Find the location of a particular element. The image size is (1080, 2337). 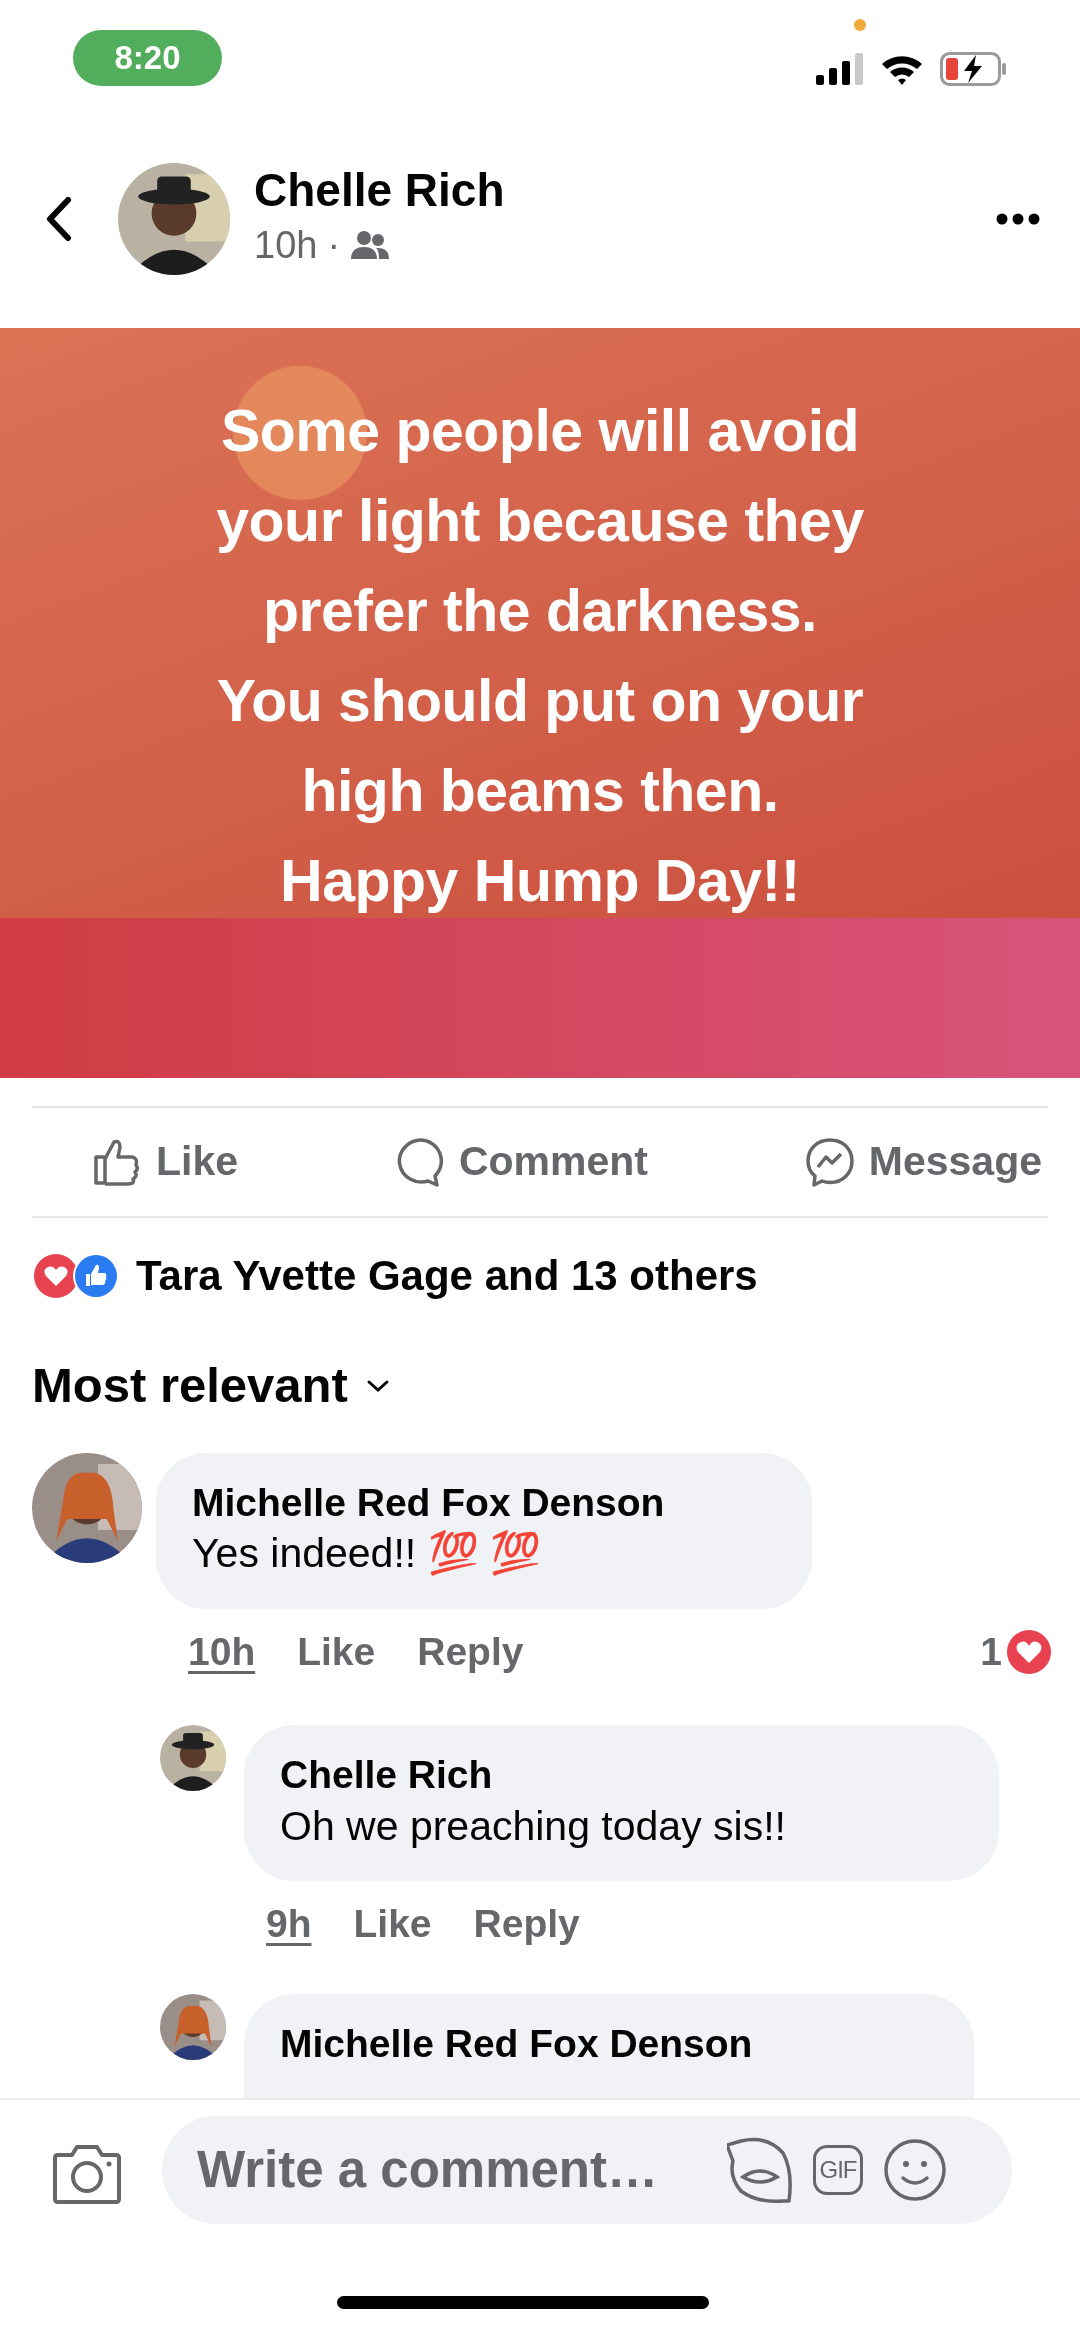

post-time: 10h is located at coordinates (286, 245).